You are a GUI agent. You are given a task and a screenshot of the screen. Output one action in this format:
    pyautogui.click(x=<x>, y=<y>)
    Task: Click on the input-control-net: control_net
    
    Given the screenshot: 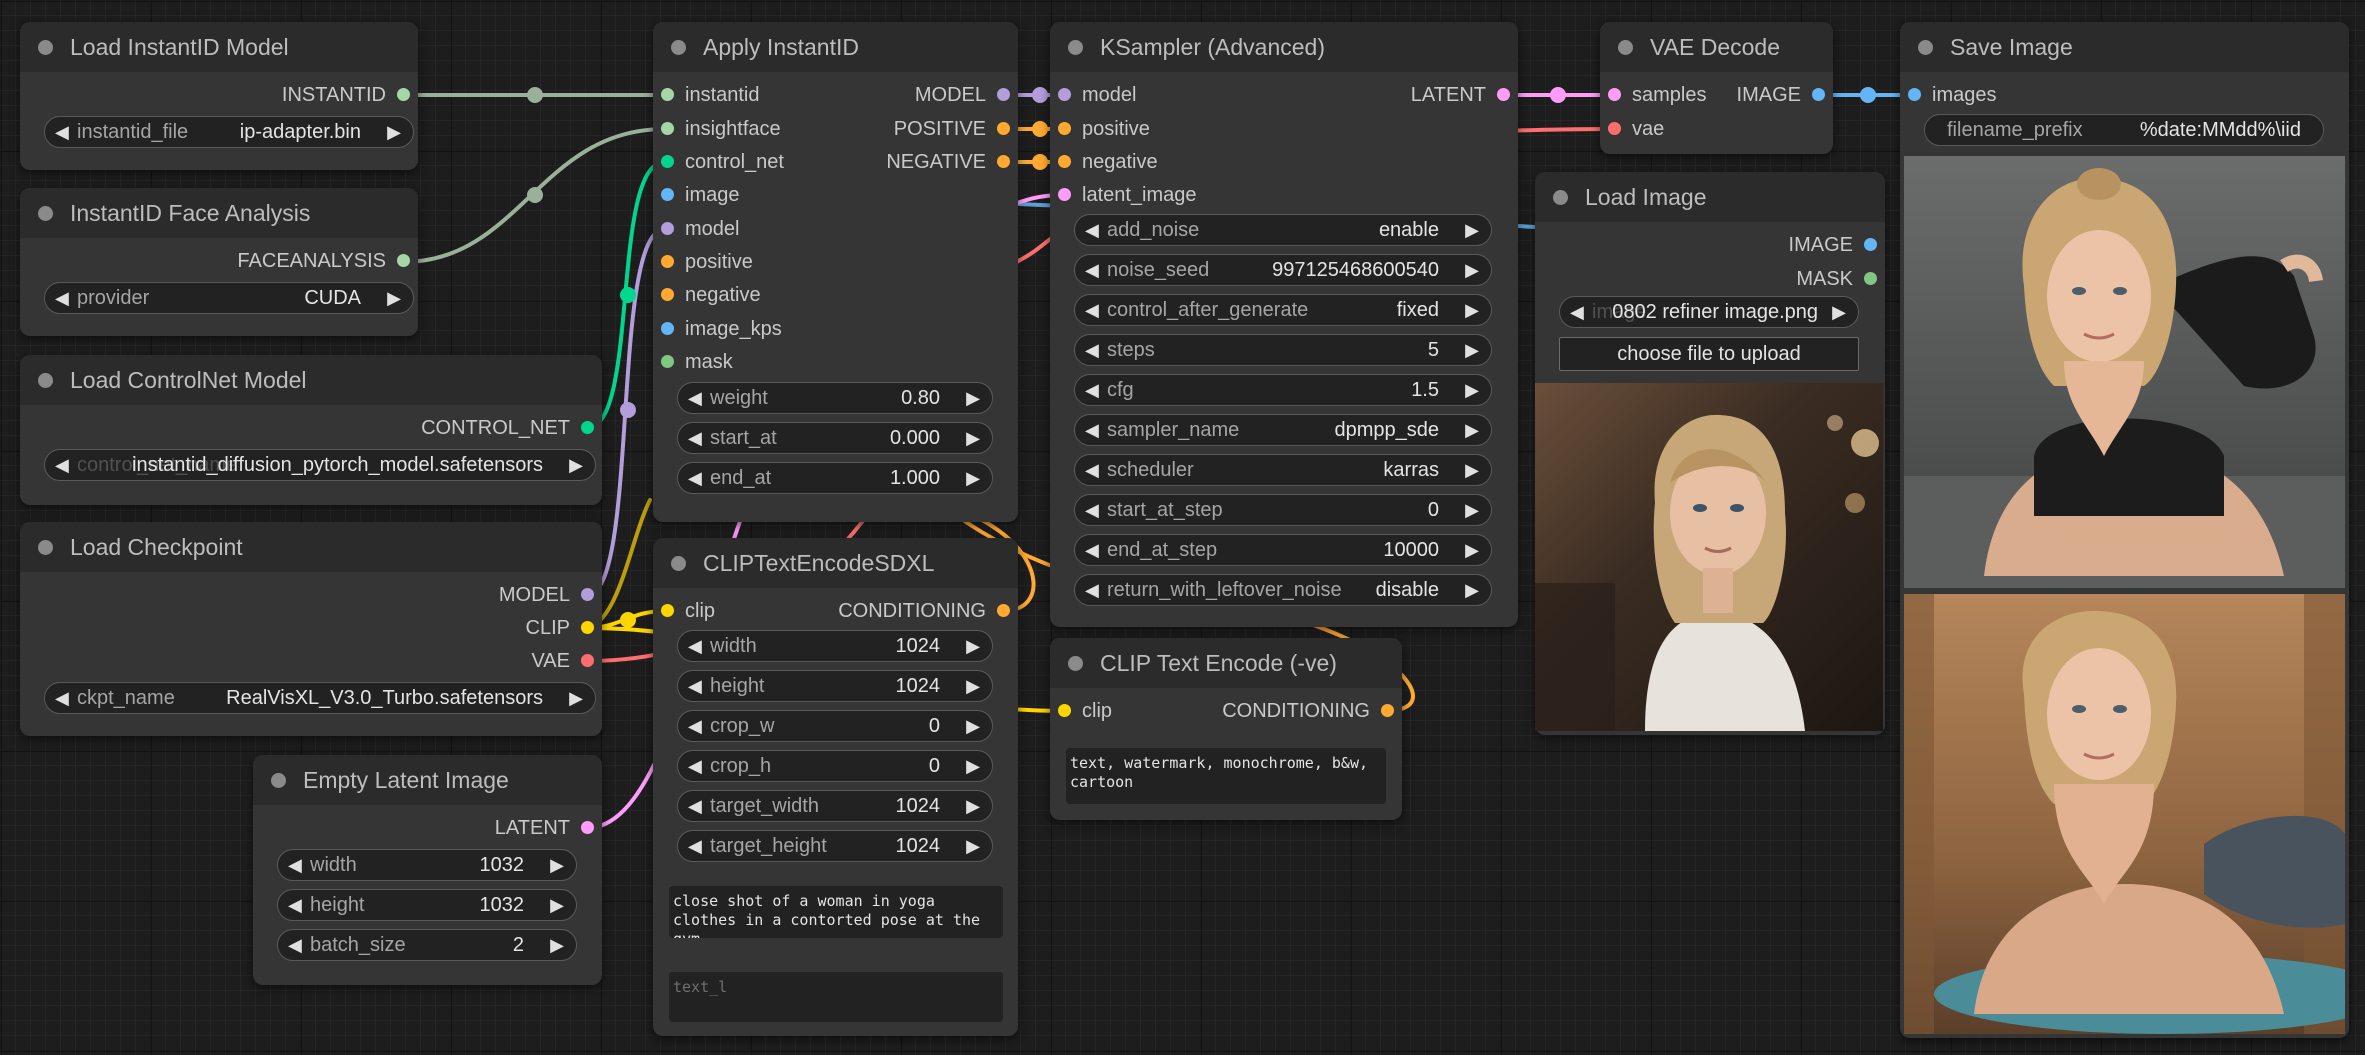 What is the action you would take?
    pyautogui.click(x=718, y=162)
    